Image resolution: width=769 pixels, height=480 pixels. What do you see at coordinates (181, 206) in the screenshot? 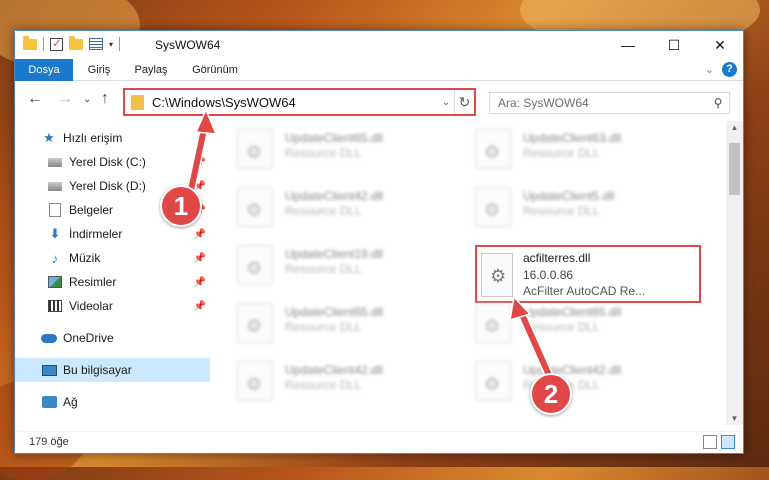
I see `step-1-badge: 1` at bounding box center [181, 206].